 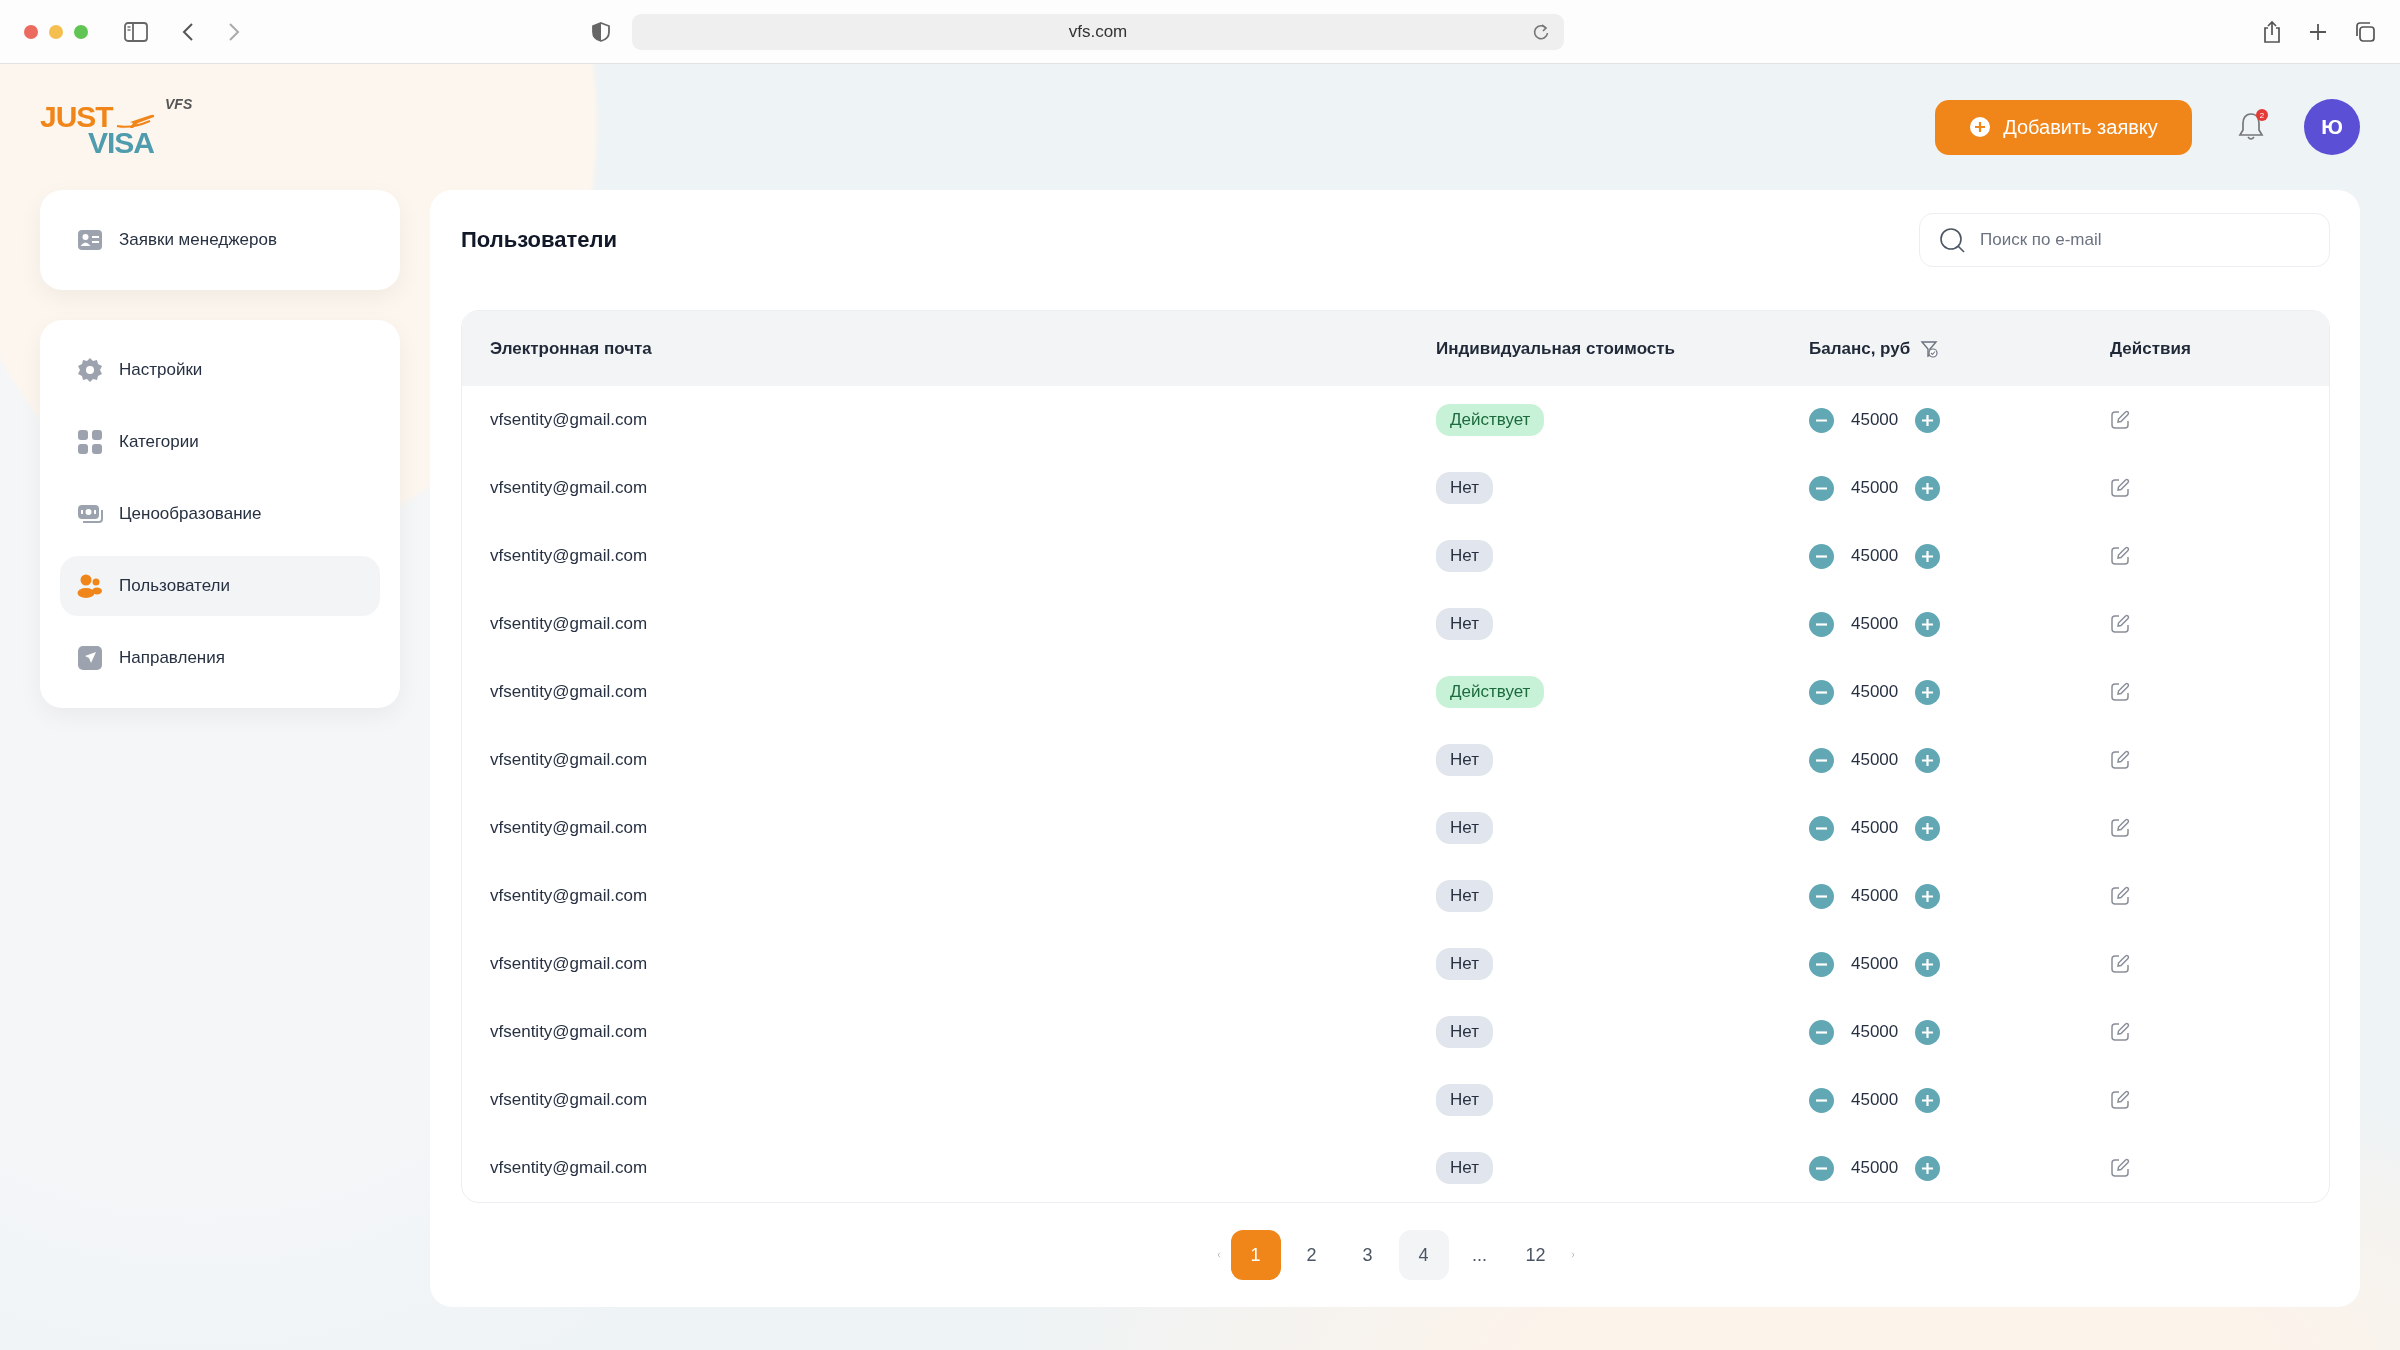 I want to click on filter-icon, so click(x=1929, y=348).